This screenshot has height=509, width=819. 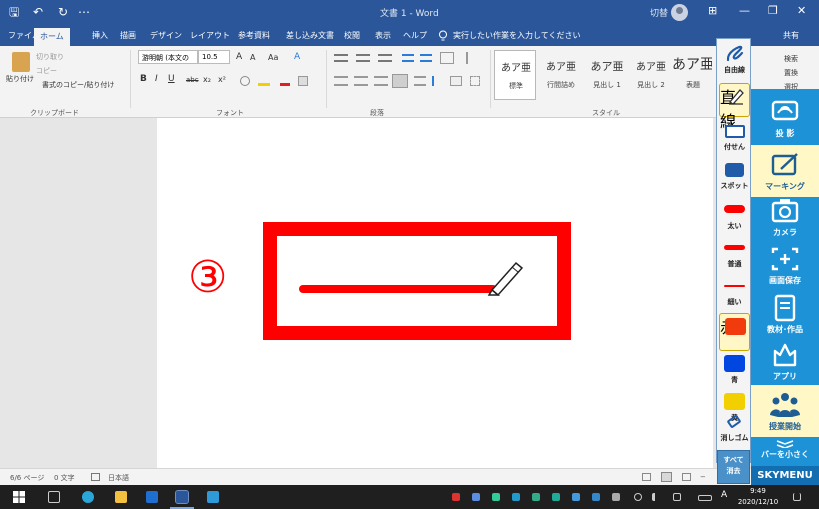 I want to click on paste-button: 貼り付け, so click(x=20, y=79).